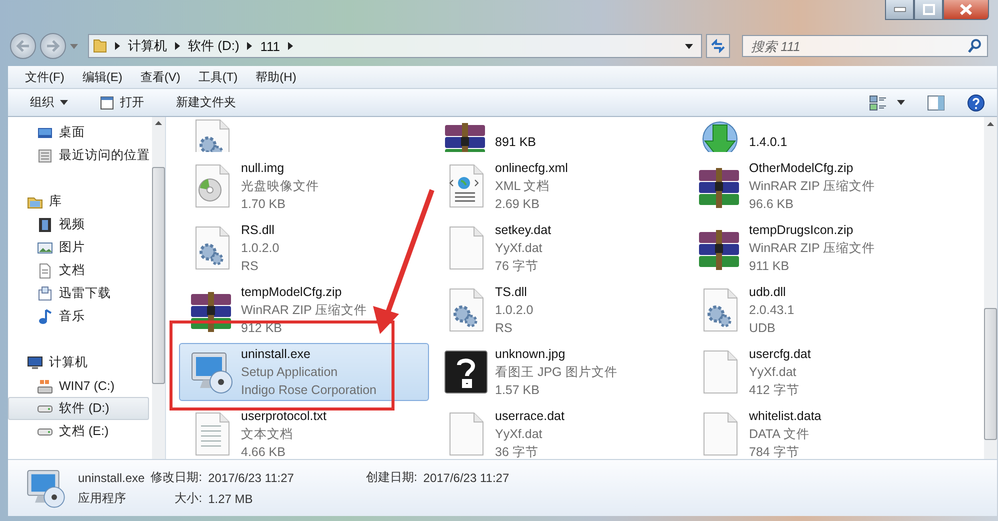 The width and height of the screenshot is (998, 521). What do you see at coordinates (523, 230) in the screenshot?
I see `file-name: setkey.dat` at bounding box center [523, 230].